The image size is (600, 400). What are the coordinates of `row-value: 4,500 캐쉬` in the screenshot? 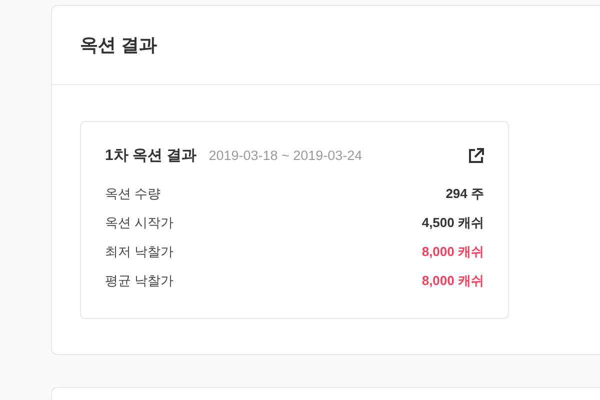 It's located at (453, 223).